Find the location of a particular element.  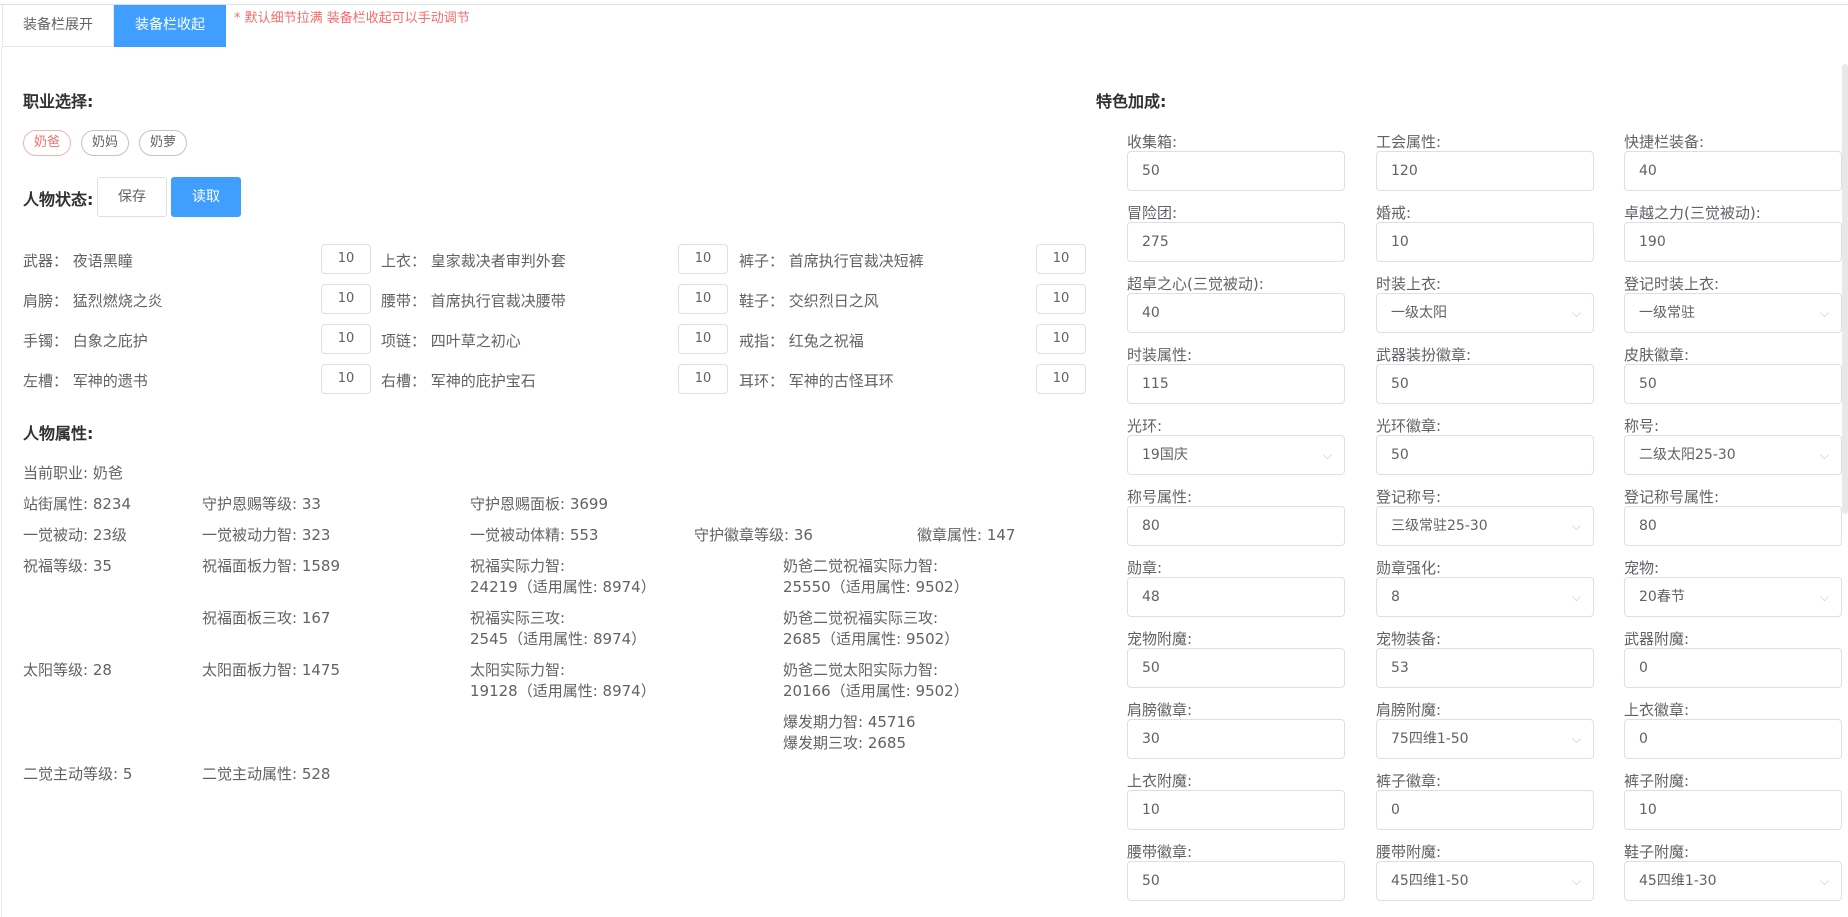

bonus-field-value: 40 is located at coordinates (1648, 171).